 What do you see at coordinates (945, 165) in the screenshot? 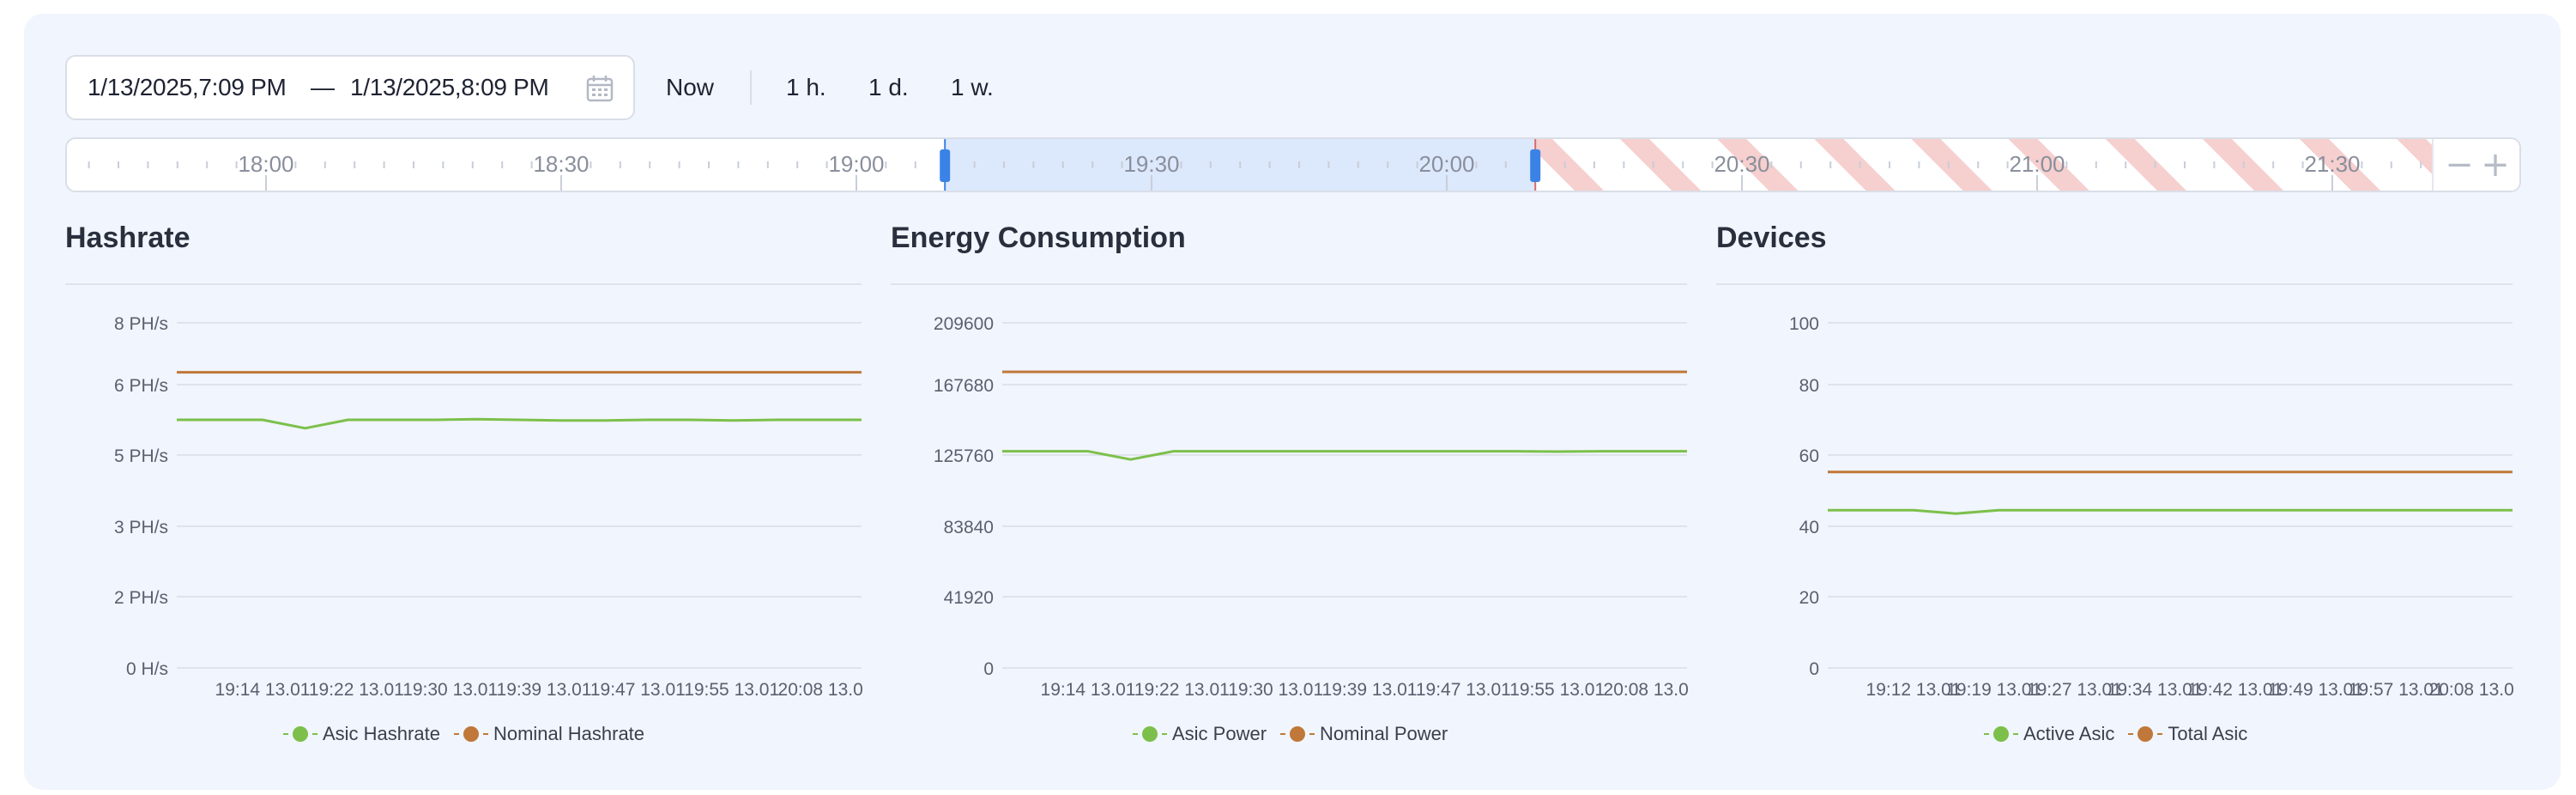
I see `selection-start-handle` at bounding box center [945, 165].